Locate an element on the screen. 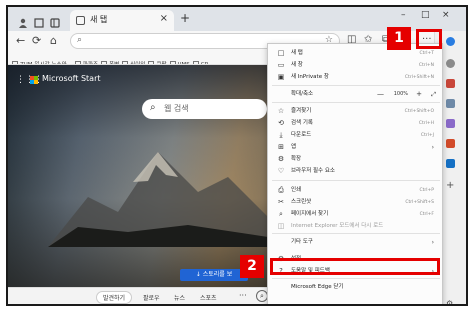  see-stories-button: ↓ 스토리를 보 is located at coordinates (214, 275).